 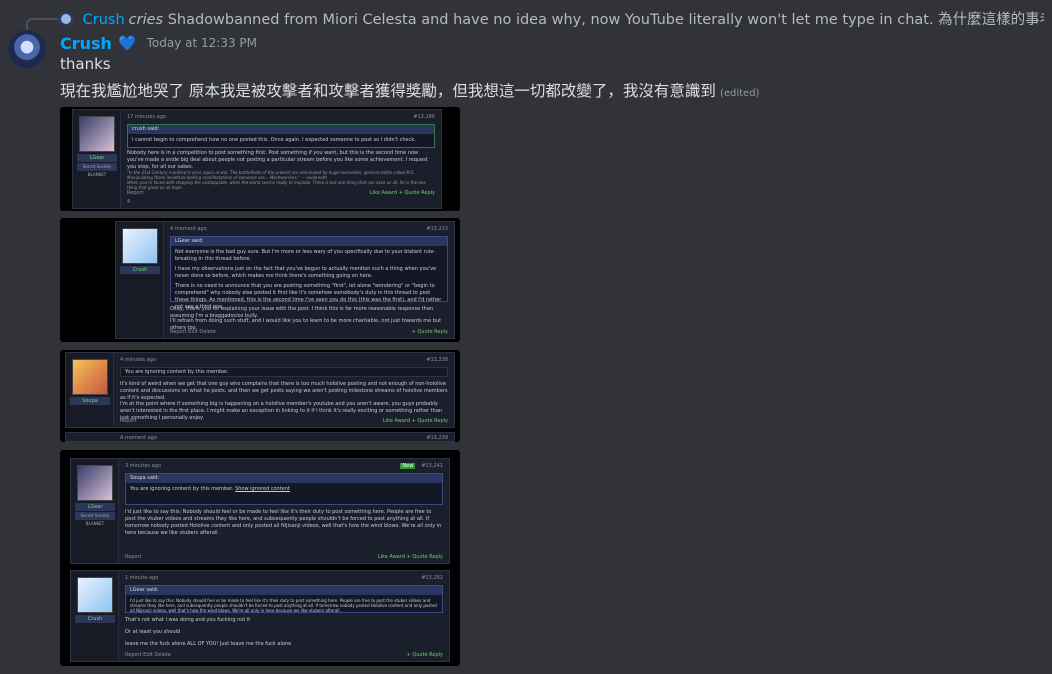 What do you see at coordinates (424, 117) in the screenshot?
I see `post-number: #13,186` at bounding box center [424, 117].